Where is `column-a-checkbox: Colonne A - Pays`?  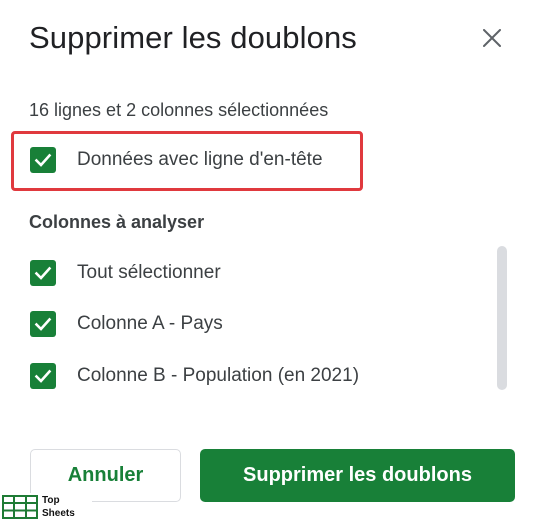 column-a-checkbox: Colonne A - Pays is located at coordinates (126, 324).